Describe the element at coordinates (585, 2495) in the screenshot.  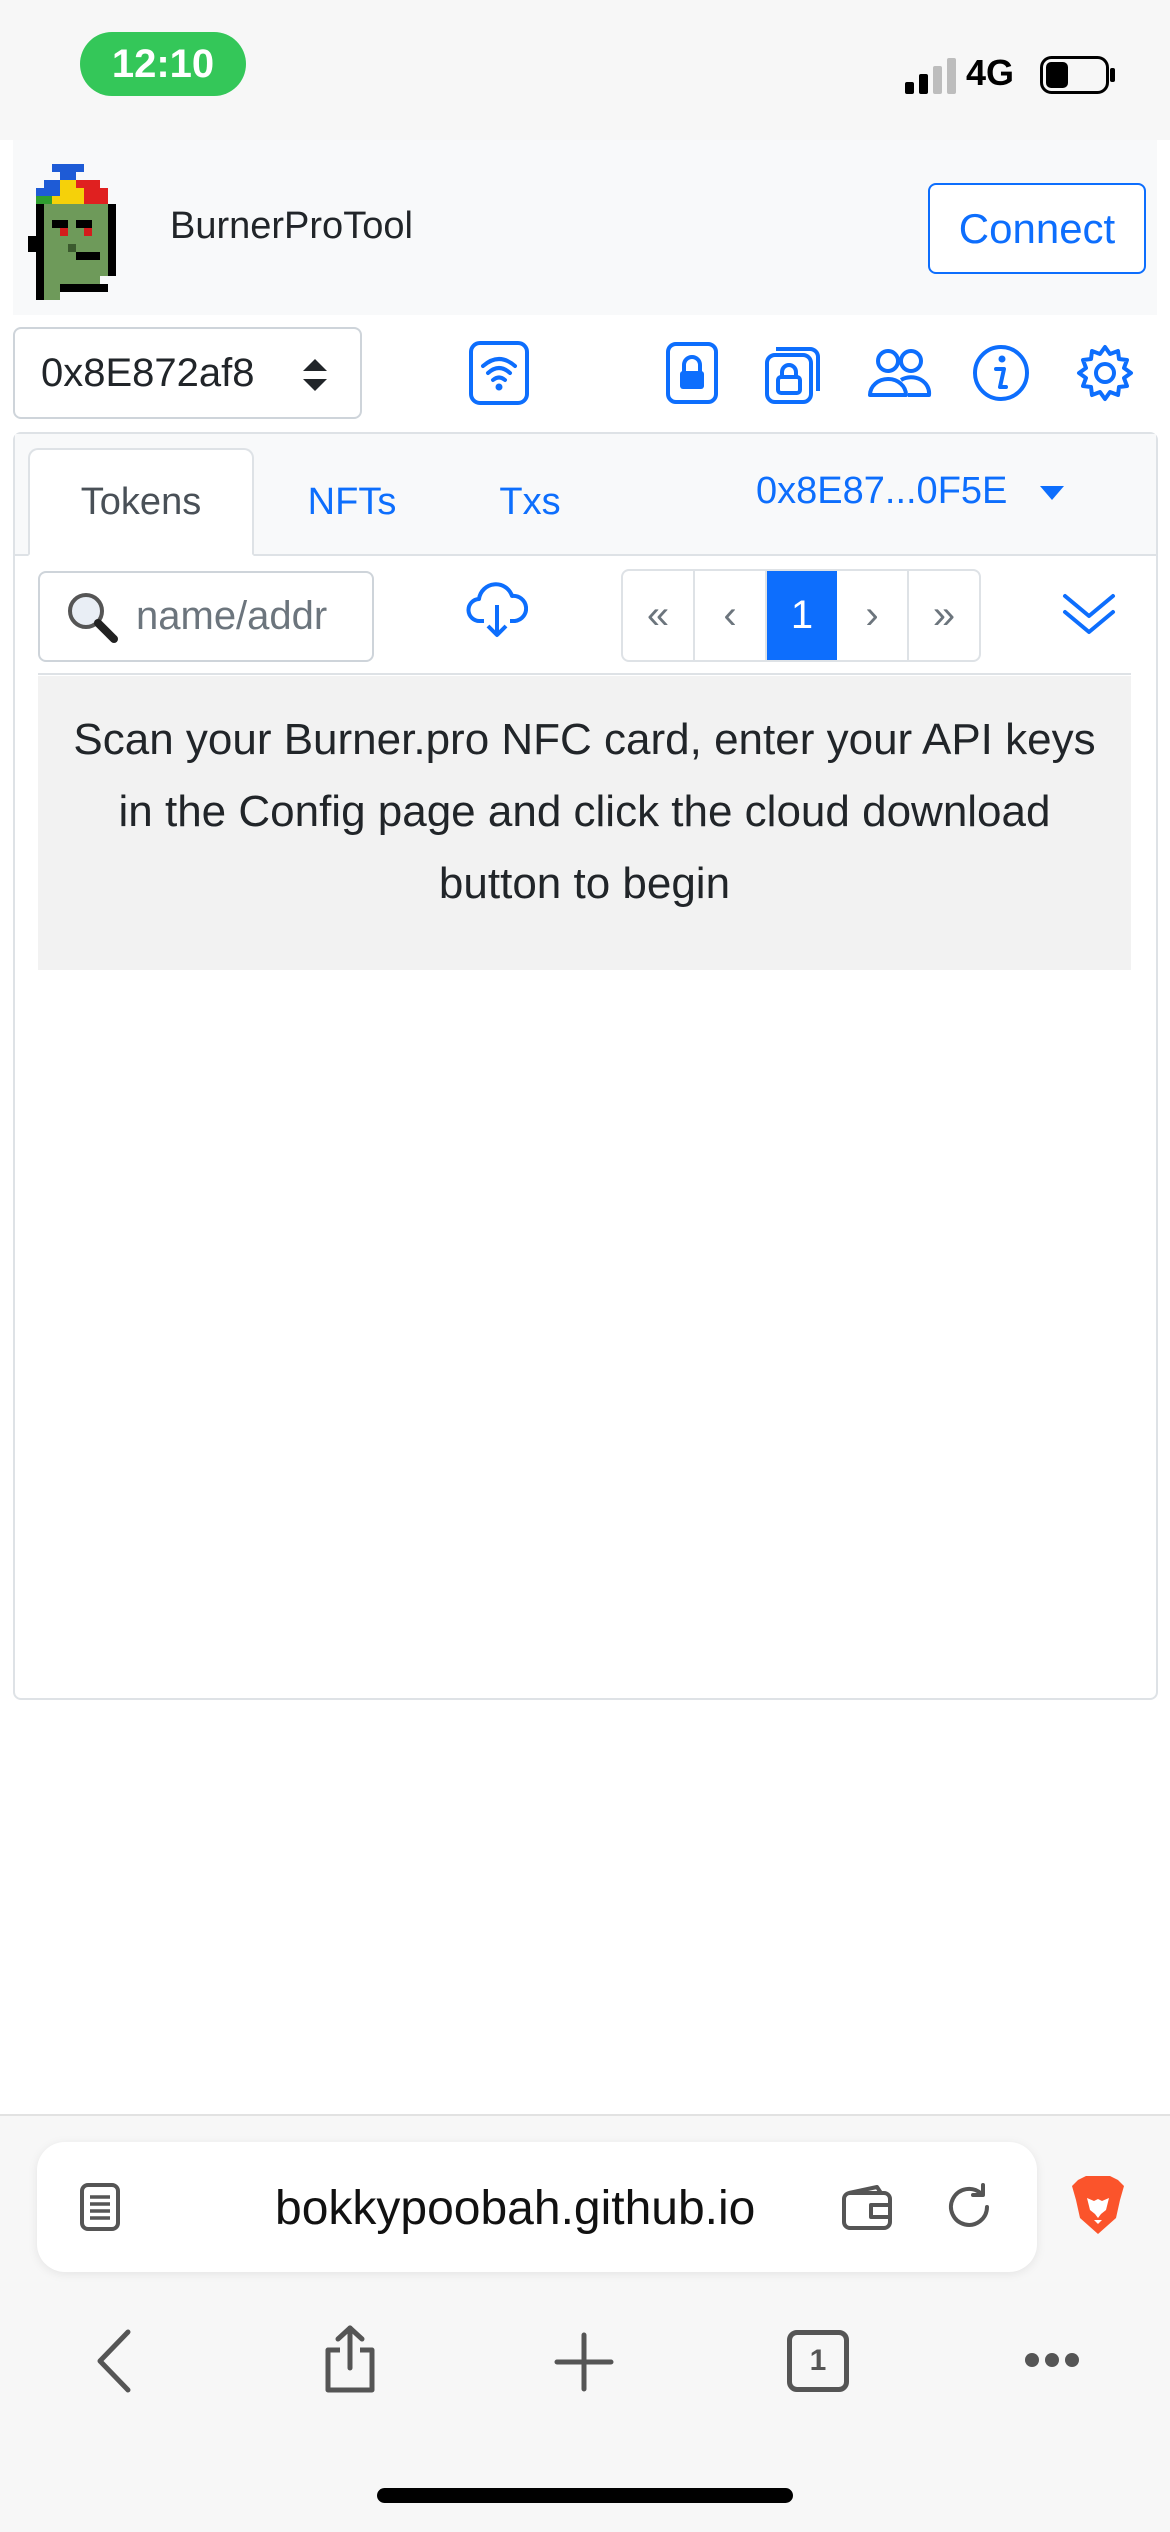
I see `home-indicator` at that location.